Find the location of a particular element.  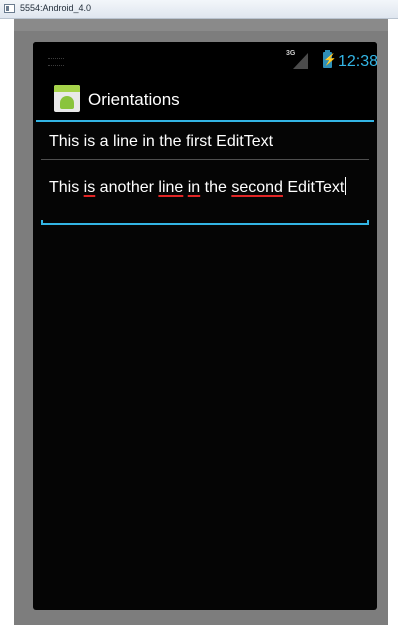

first-edit-text: This is a line in the first EditText is located at coordinates (205, 145).